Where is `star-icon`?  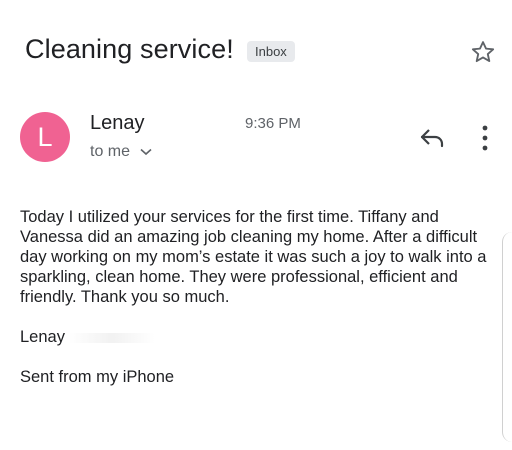
star-icon is located at coordinates (483, 52).